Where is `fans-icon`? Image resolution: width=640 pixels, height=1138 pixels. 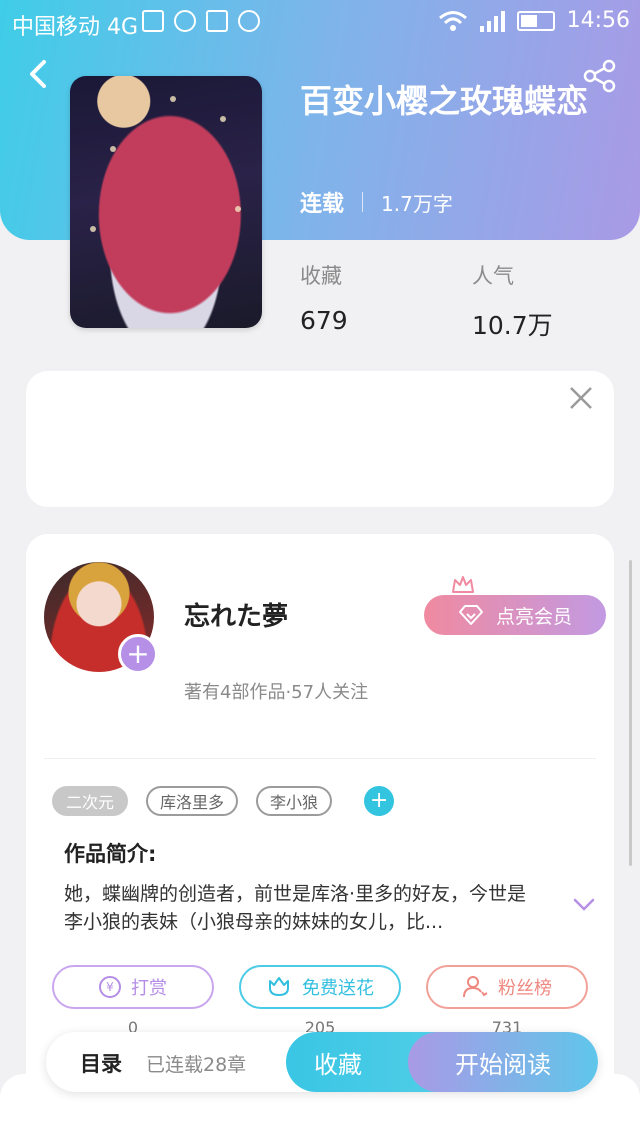
fans-icon is located at coordinates (475, 987).